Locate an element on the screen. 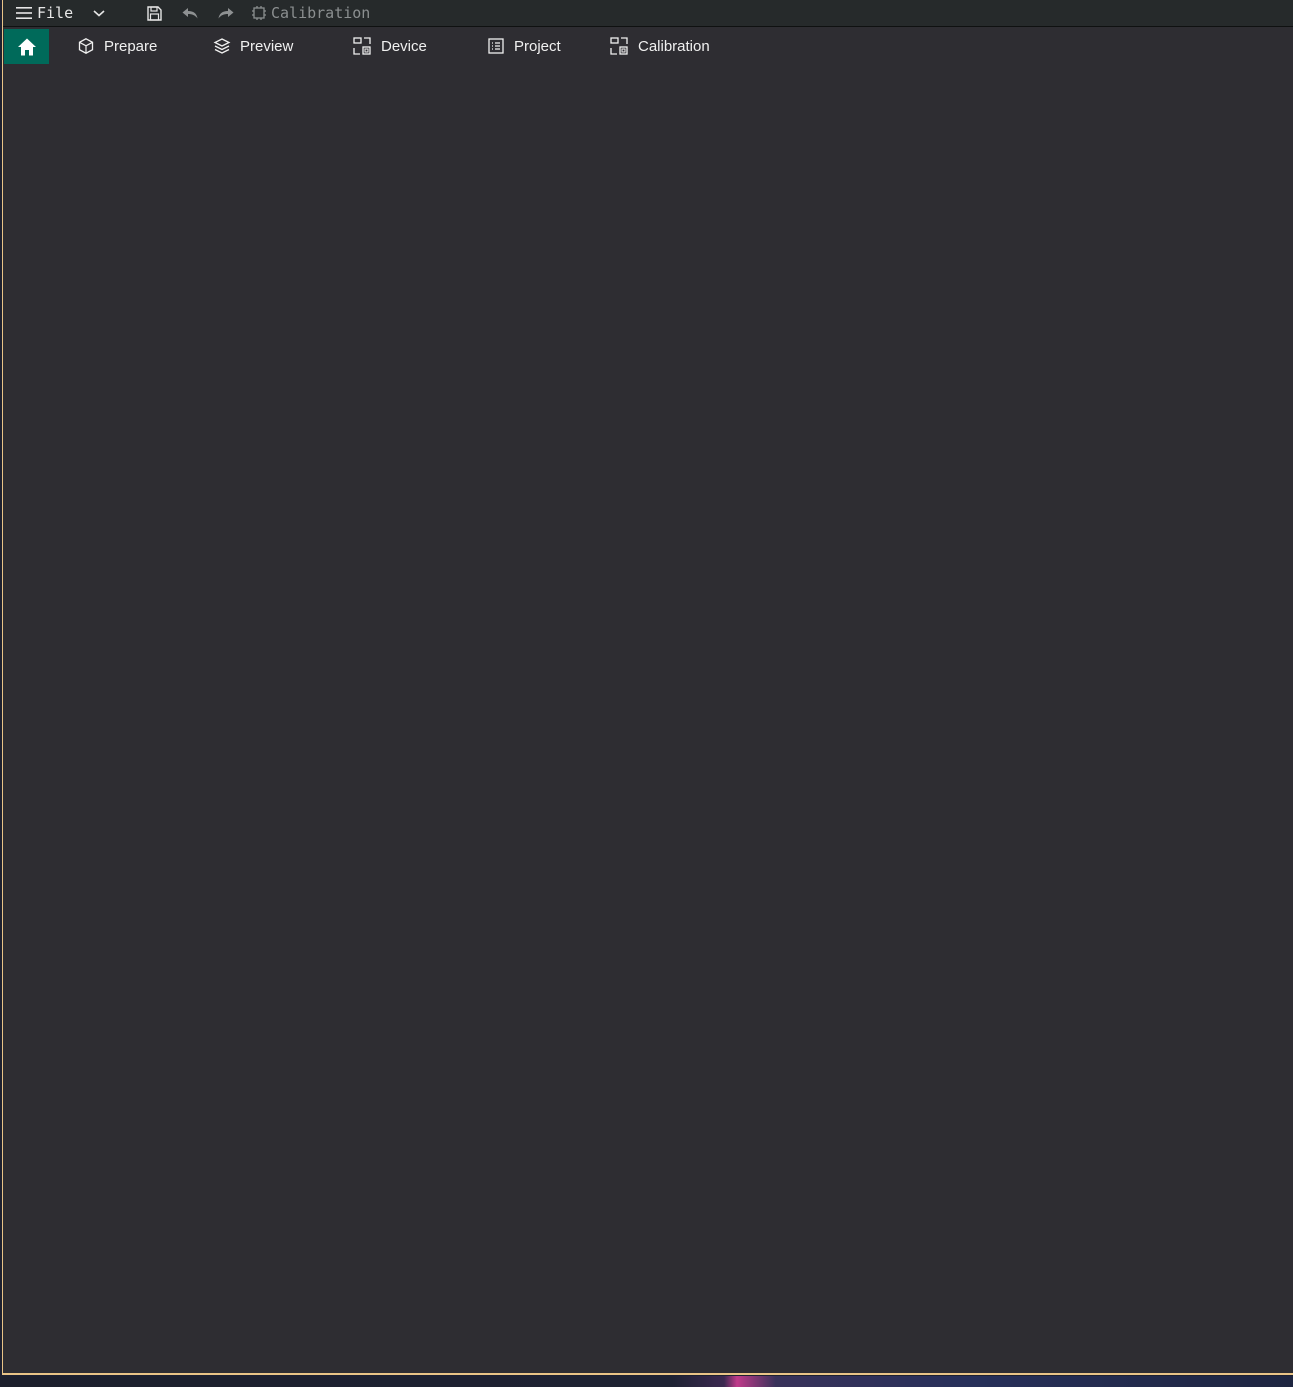 The height and width of the screenshot is (1387, 1293). chevron-down-icon is located at coordinates (99, 13).